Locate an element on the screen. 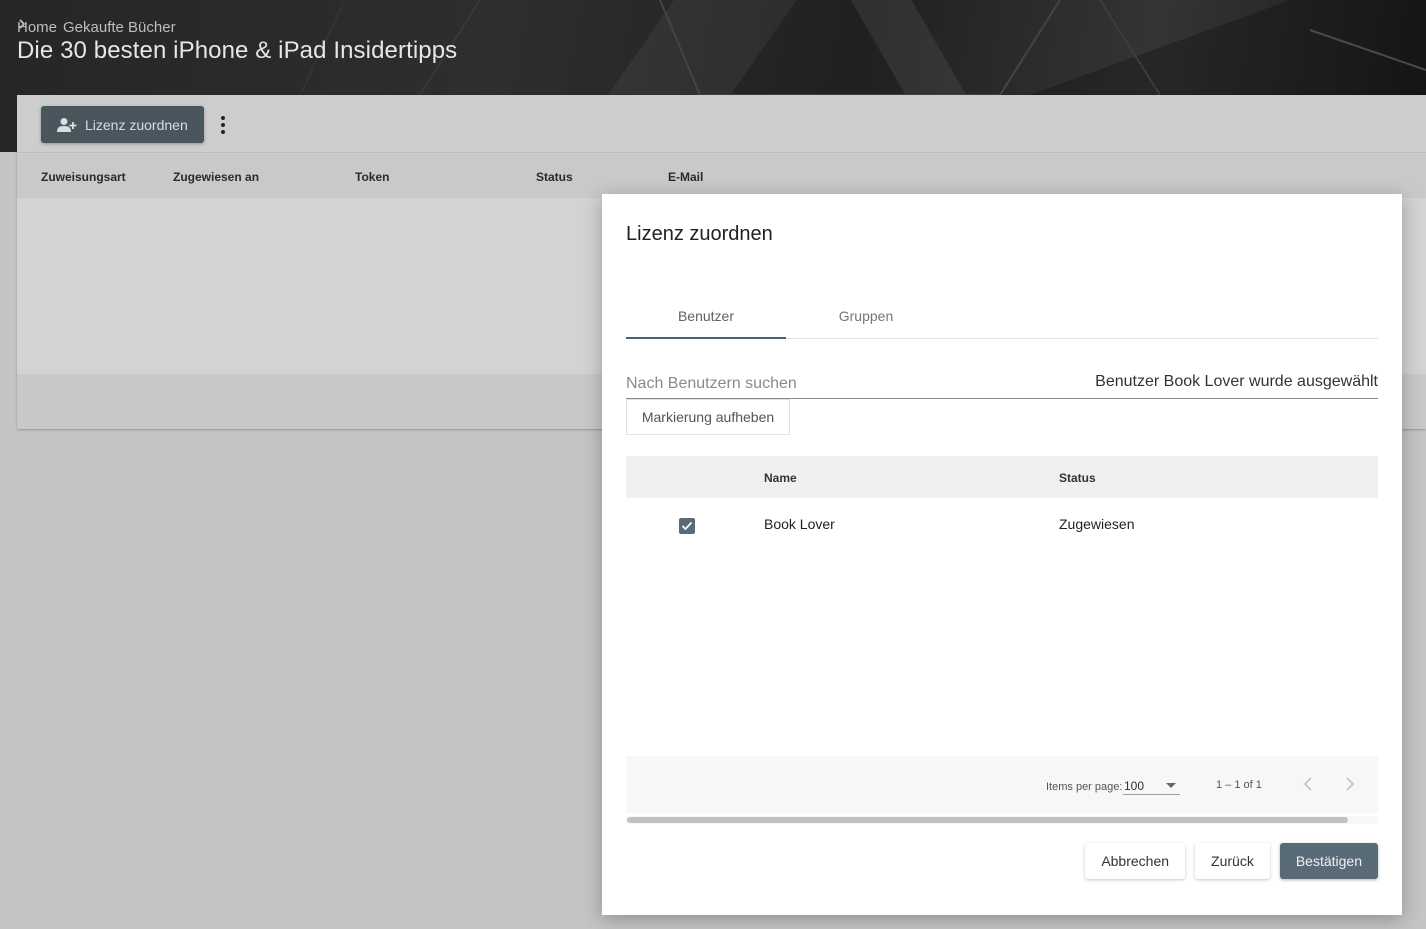 The image size is (1426, 929). paginator: Items per page: 100 1 – 1 of 1 is located at coordinates (1002, 784).